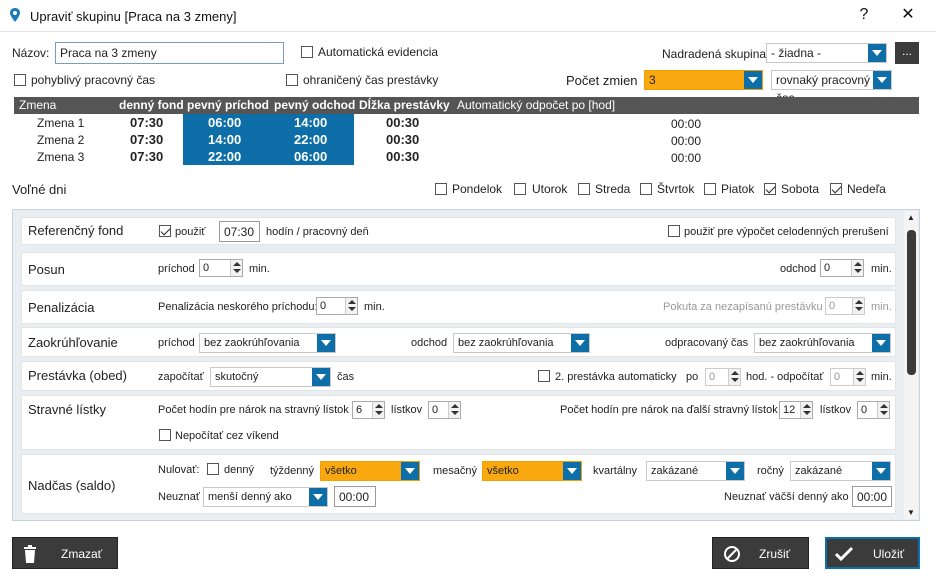 Image resolution: width=936 pixels, height=584 pixels. Describe the element at coordinates (831, 87) in the screenshot. I see `shift-mode-select: rovnaký pracovný čas` at that location.